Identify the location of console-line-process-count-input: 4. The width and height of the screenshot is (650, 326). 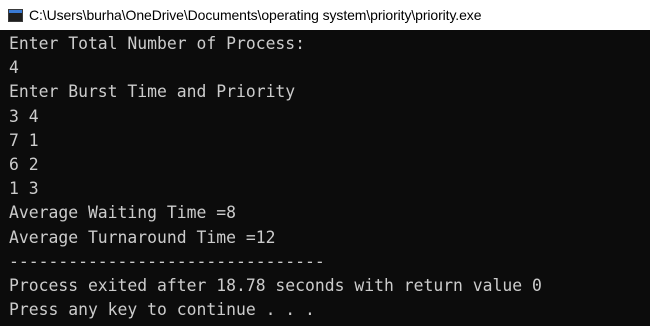
(14, 68).